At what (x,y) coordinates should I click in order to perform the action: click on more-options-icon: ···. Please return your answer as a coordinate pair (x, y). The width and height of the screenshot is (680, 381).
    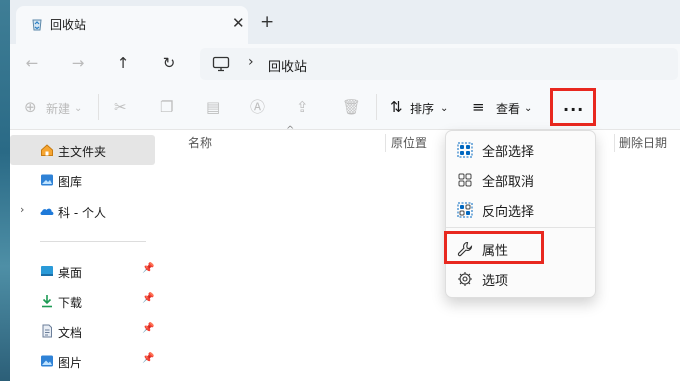
    Looking at the image, I should click on (574, 109).